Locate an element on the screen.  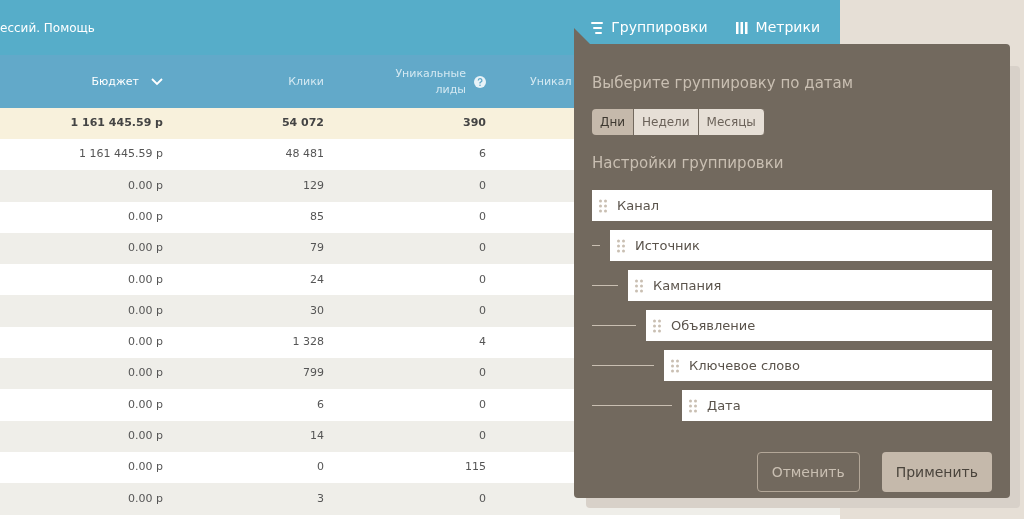
apply-button: Применить is located at coordinates (936, 472).